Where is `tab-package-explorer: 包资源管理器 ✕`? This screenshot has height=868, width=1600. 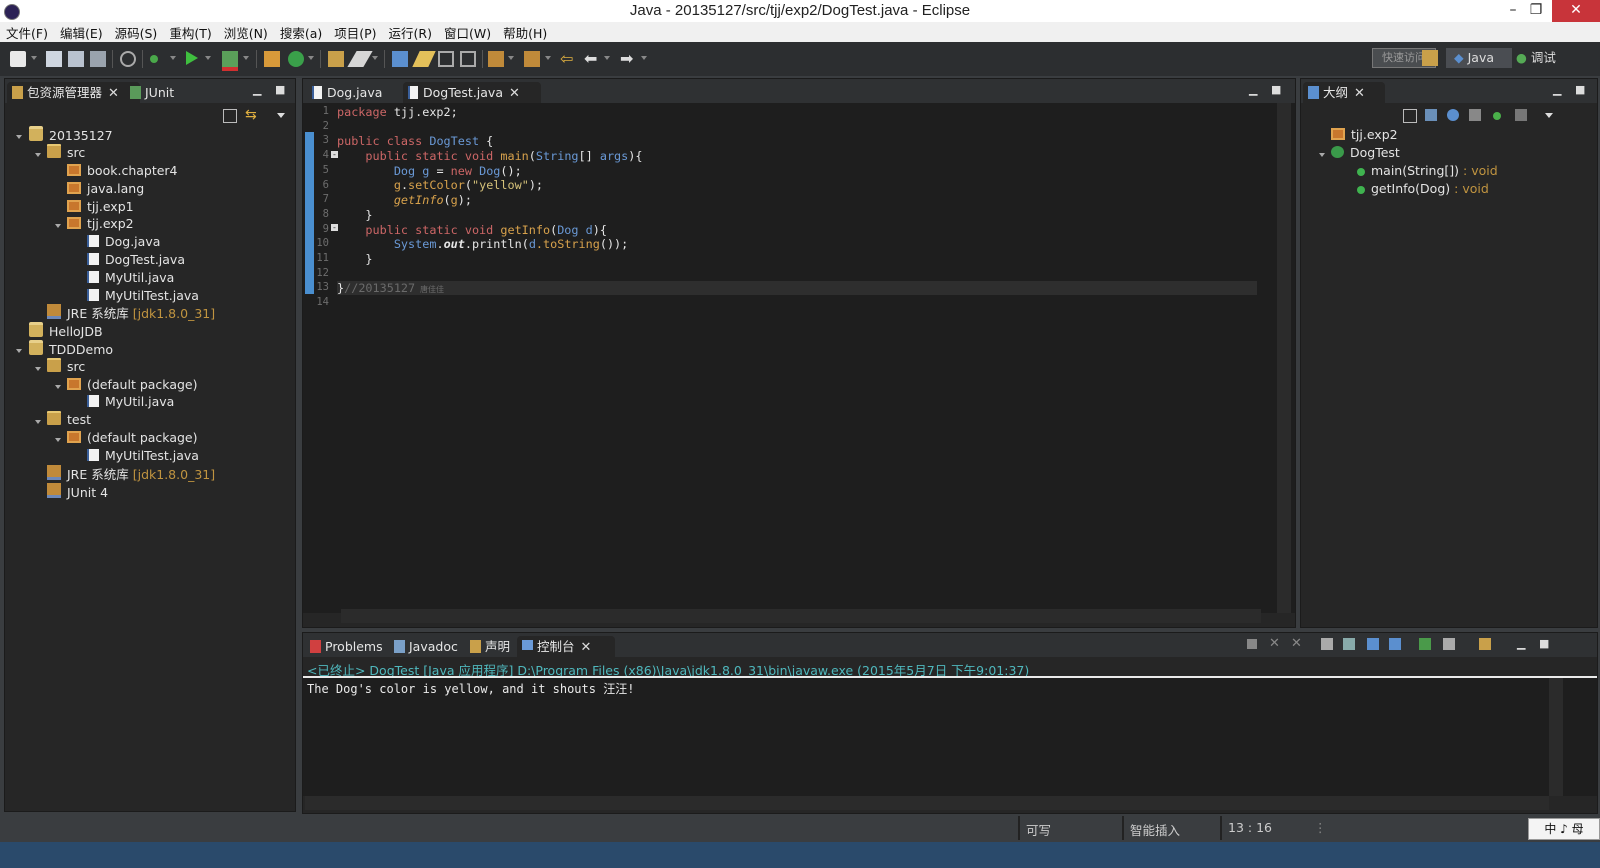
tab-package-explorer: 包资源管理器 ✕ is located at coordinates (73, 92).